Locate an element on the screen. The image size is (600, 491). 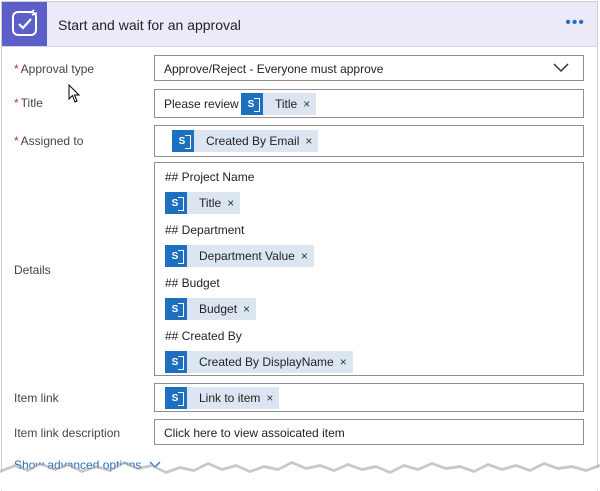
details-label: Details is located at coordinates (32, 270).